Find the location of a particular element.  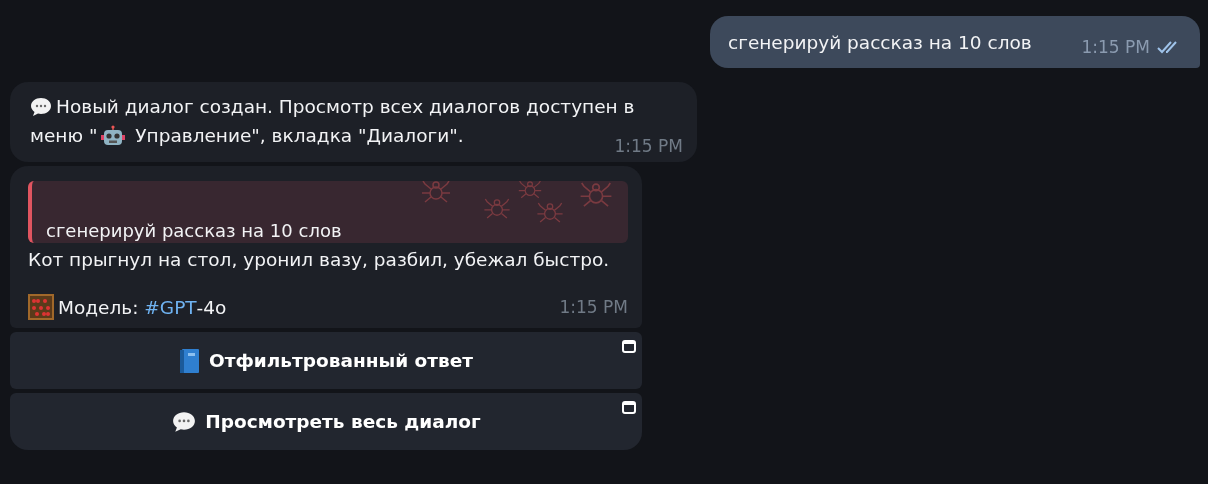

quoted-message: сгенерируй рассказ на 10 слов is located at coordinates (328, 212).